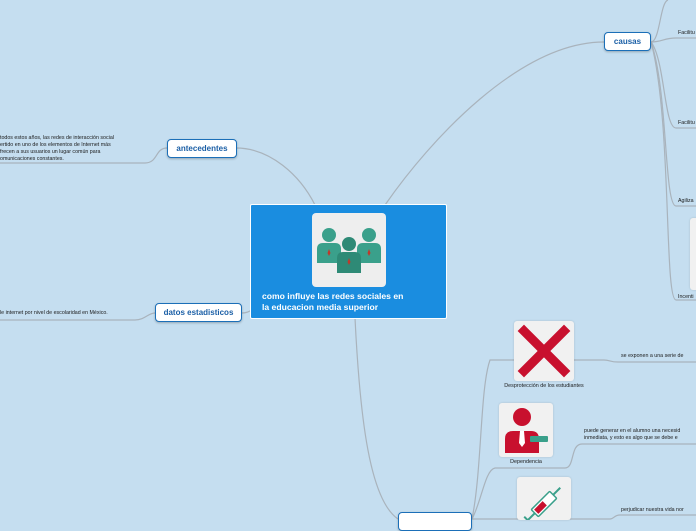 The width and height of the screenshot is (696, 531). Describe the element at coordinates (652, 356) in the screenshot. I see `consecuencia-text: se exponen a una serie de` at that location.